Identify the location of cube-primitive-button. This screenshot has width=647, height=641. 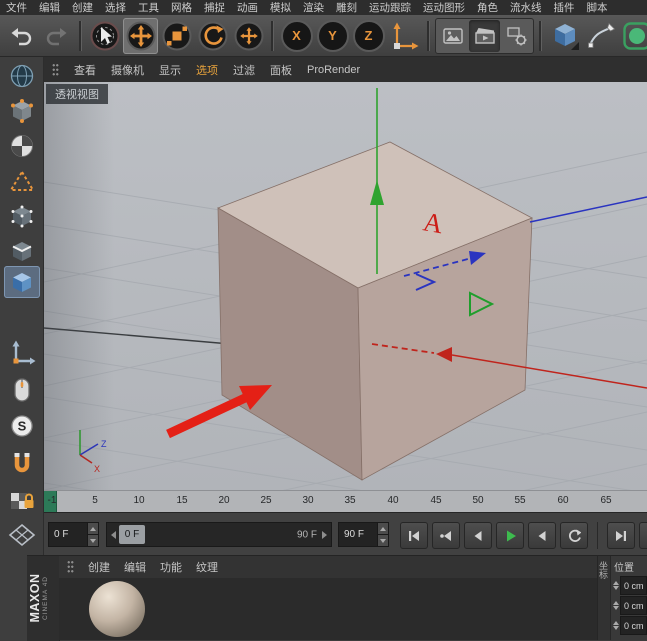
(564, 36).